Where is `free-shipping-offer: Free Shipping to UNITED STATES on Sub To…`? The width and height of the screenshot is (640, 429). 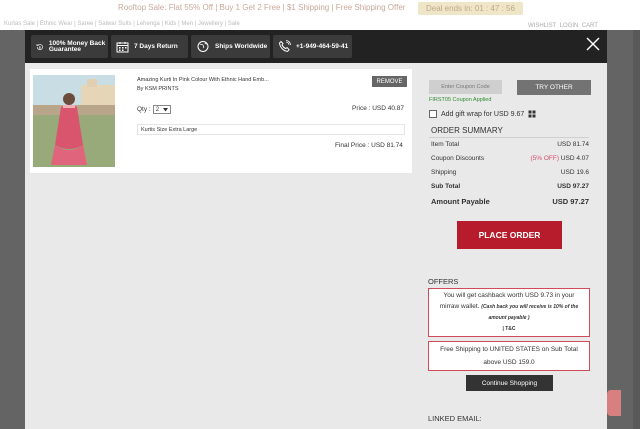 free-shipping-offer: Free Shipping to UNITED STATES on Sub To… is located at coordinates (509, 356).